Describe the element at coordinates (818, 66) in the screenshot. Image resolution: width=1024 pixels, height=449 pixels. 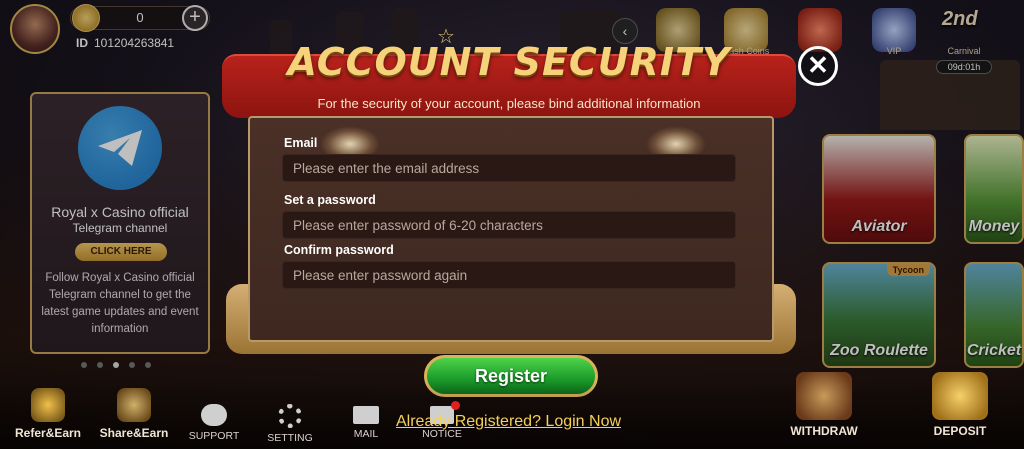
I see `close-button: ✕` at that location.